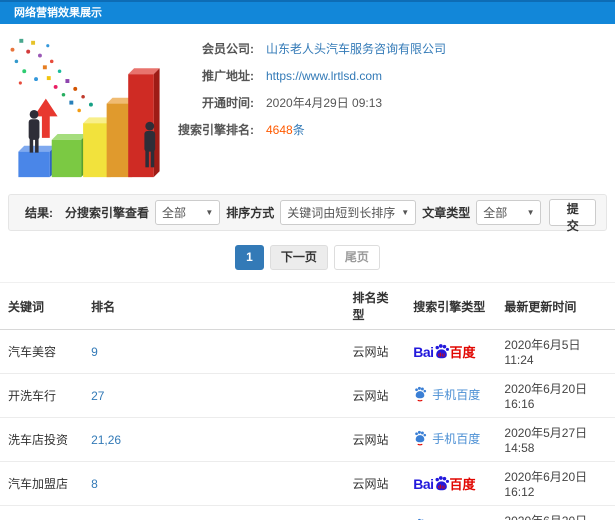 This screenshot has height=520, width=615. What do you see at coordinates (555, 306) in the screenshot?
I see `header-update-time: 最新更新时间` at bounding box center [555, 306].